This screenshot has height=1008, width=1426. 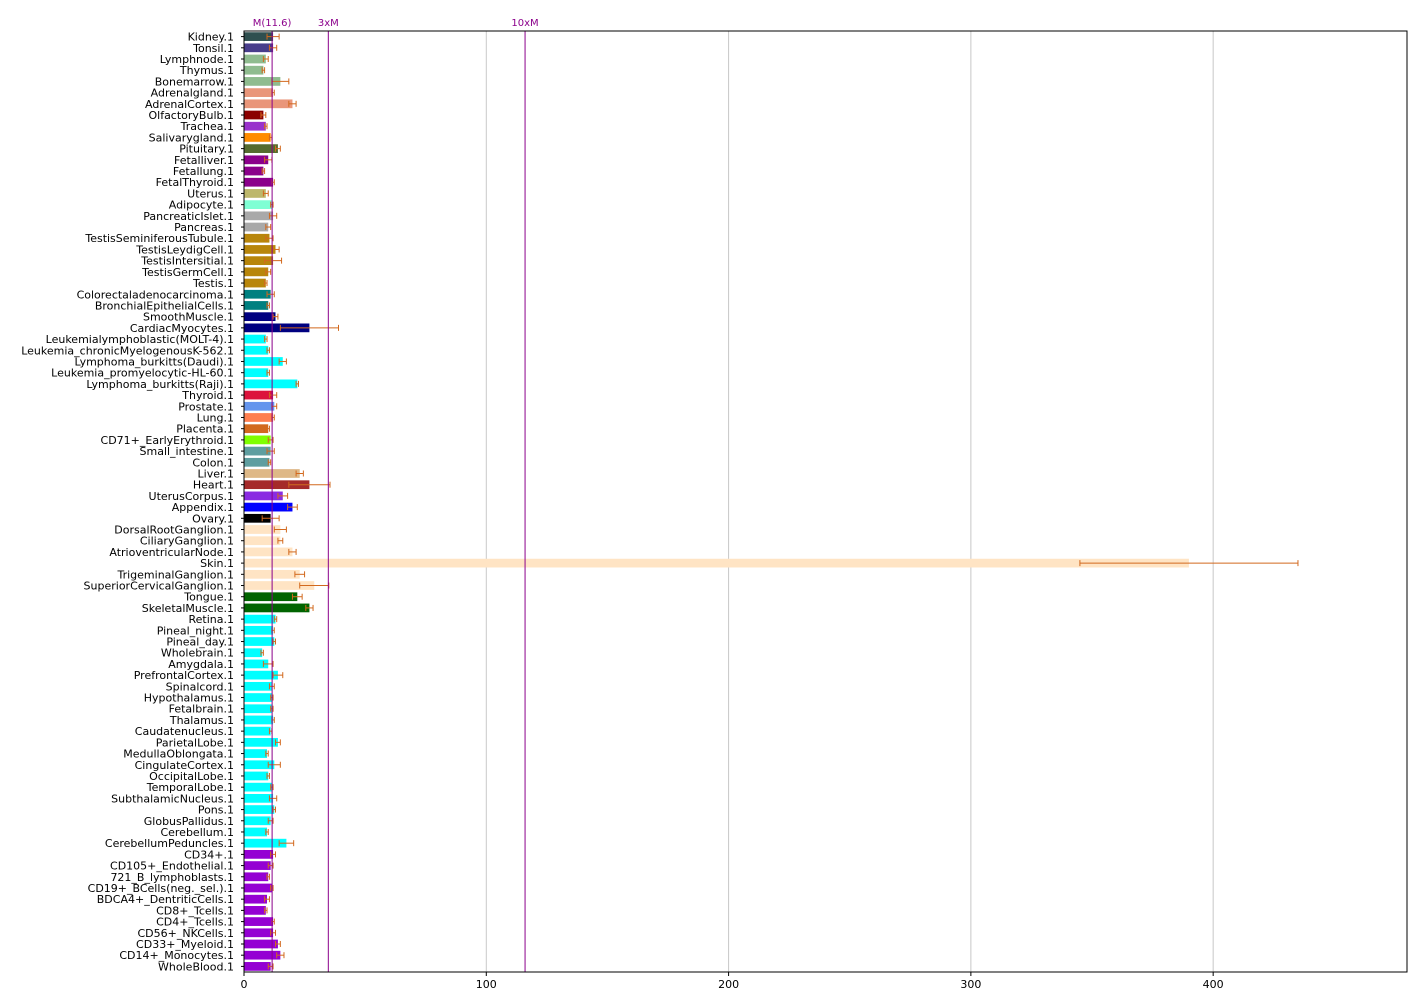 I want to click on reference-line-label: 10xM, so click(x=524, y=23).